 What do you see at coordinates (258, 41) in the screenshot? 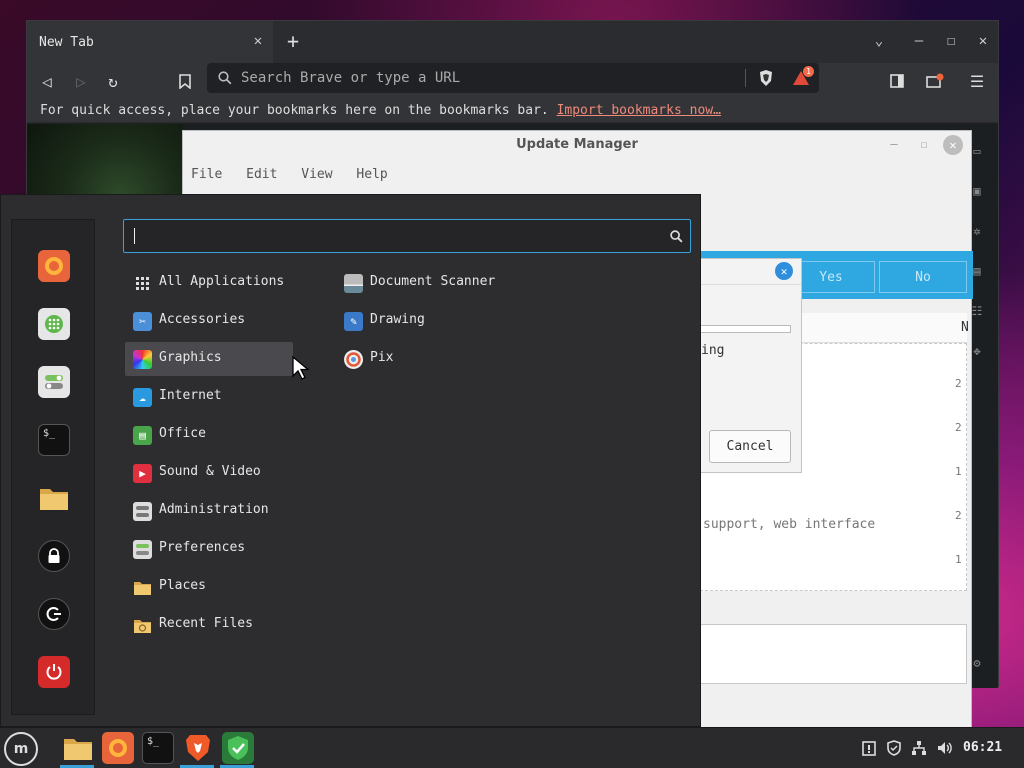
I see `close-tab-icon: ✕` at bounding box center [258, 41].